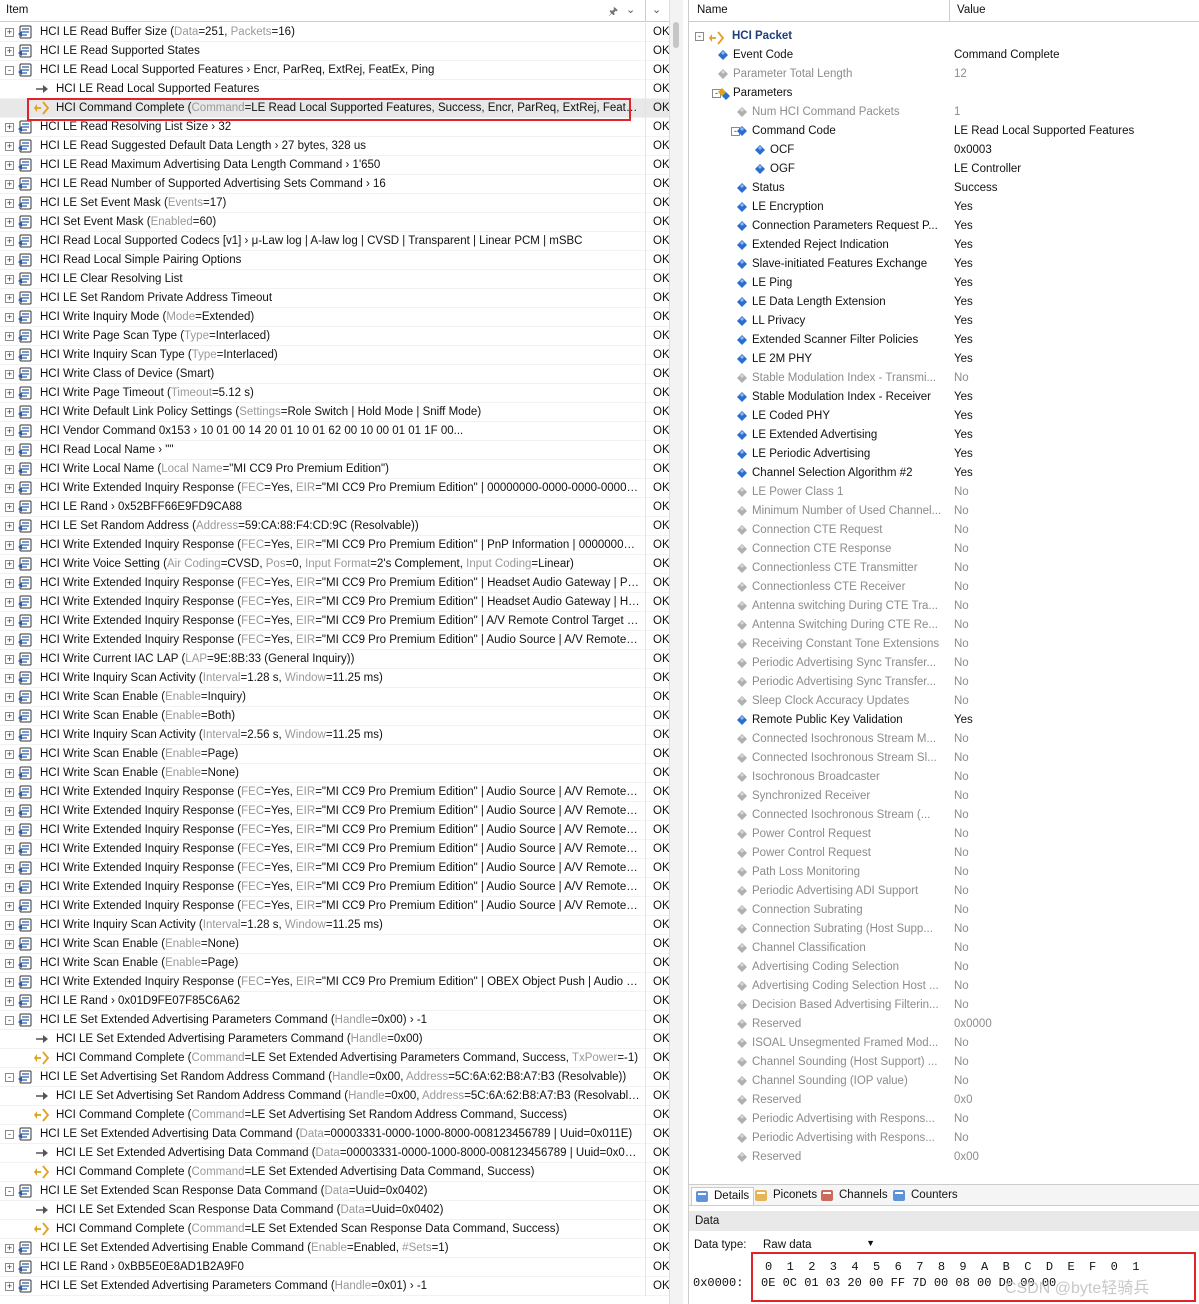 The height and width of the screenshot is (1304, 1199). What do you see at coordinates (944, 777) in the screenshot?
I see `detail-row: Isochronous Broadcaster No` at bounding box center [944, 777].